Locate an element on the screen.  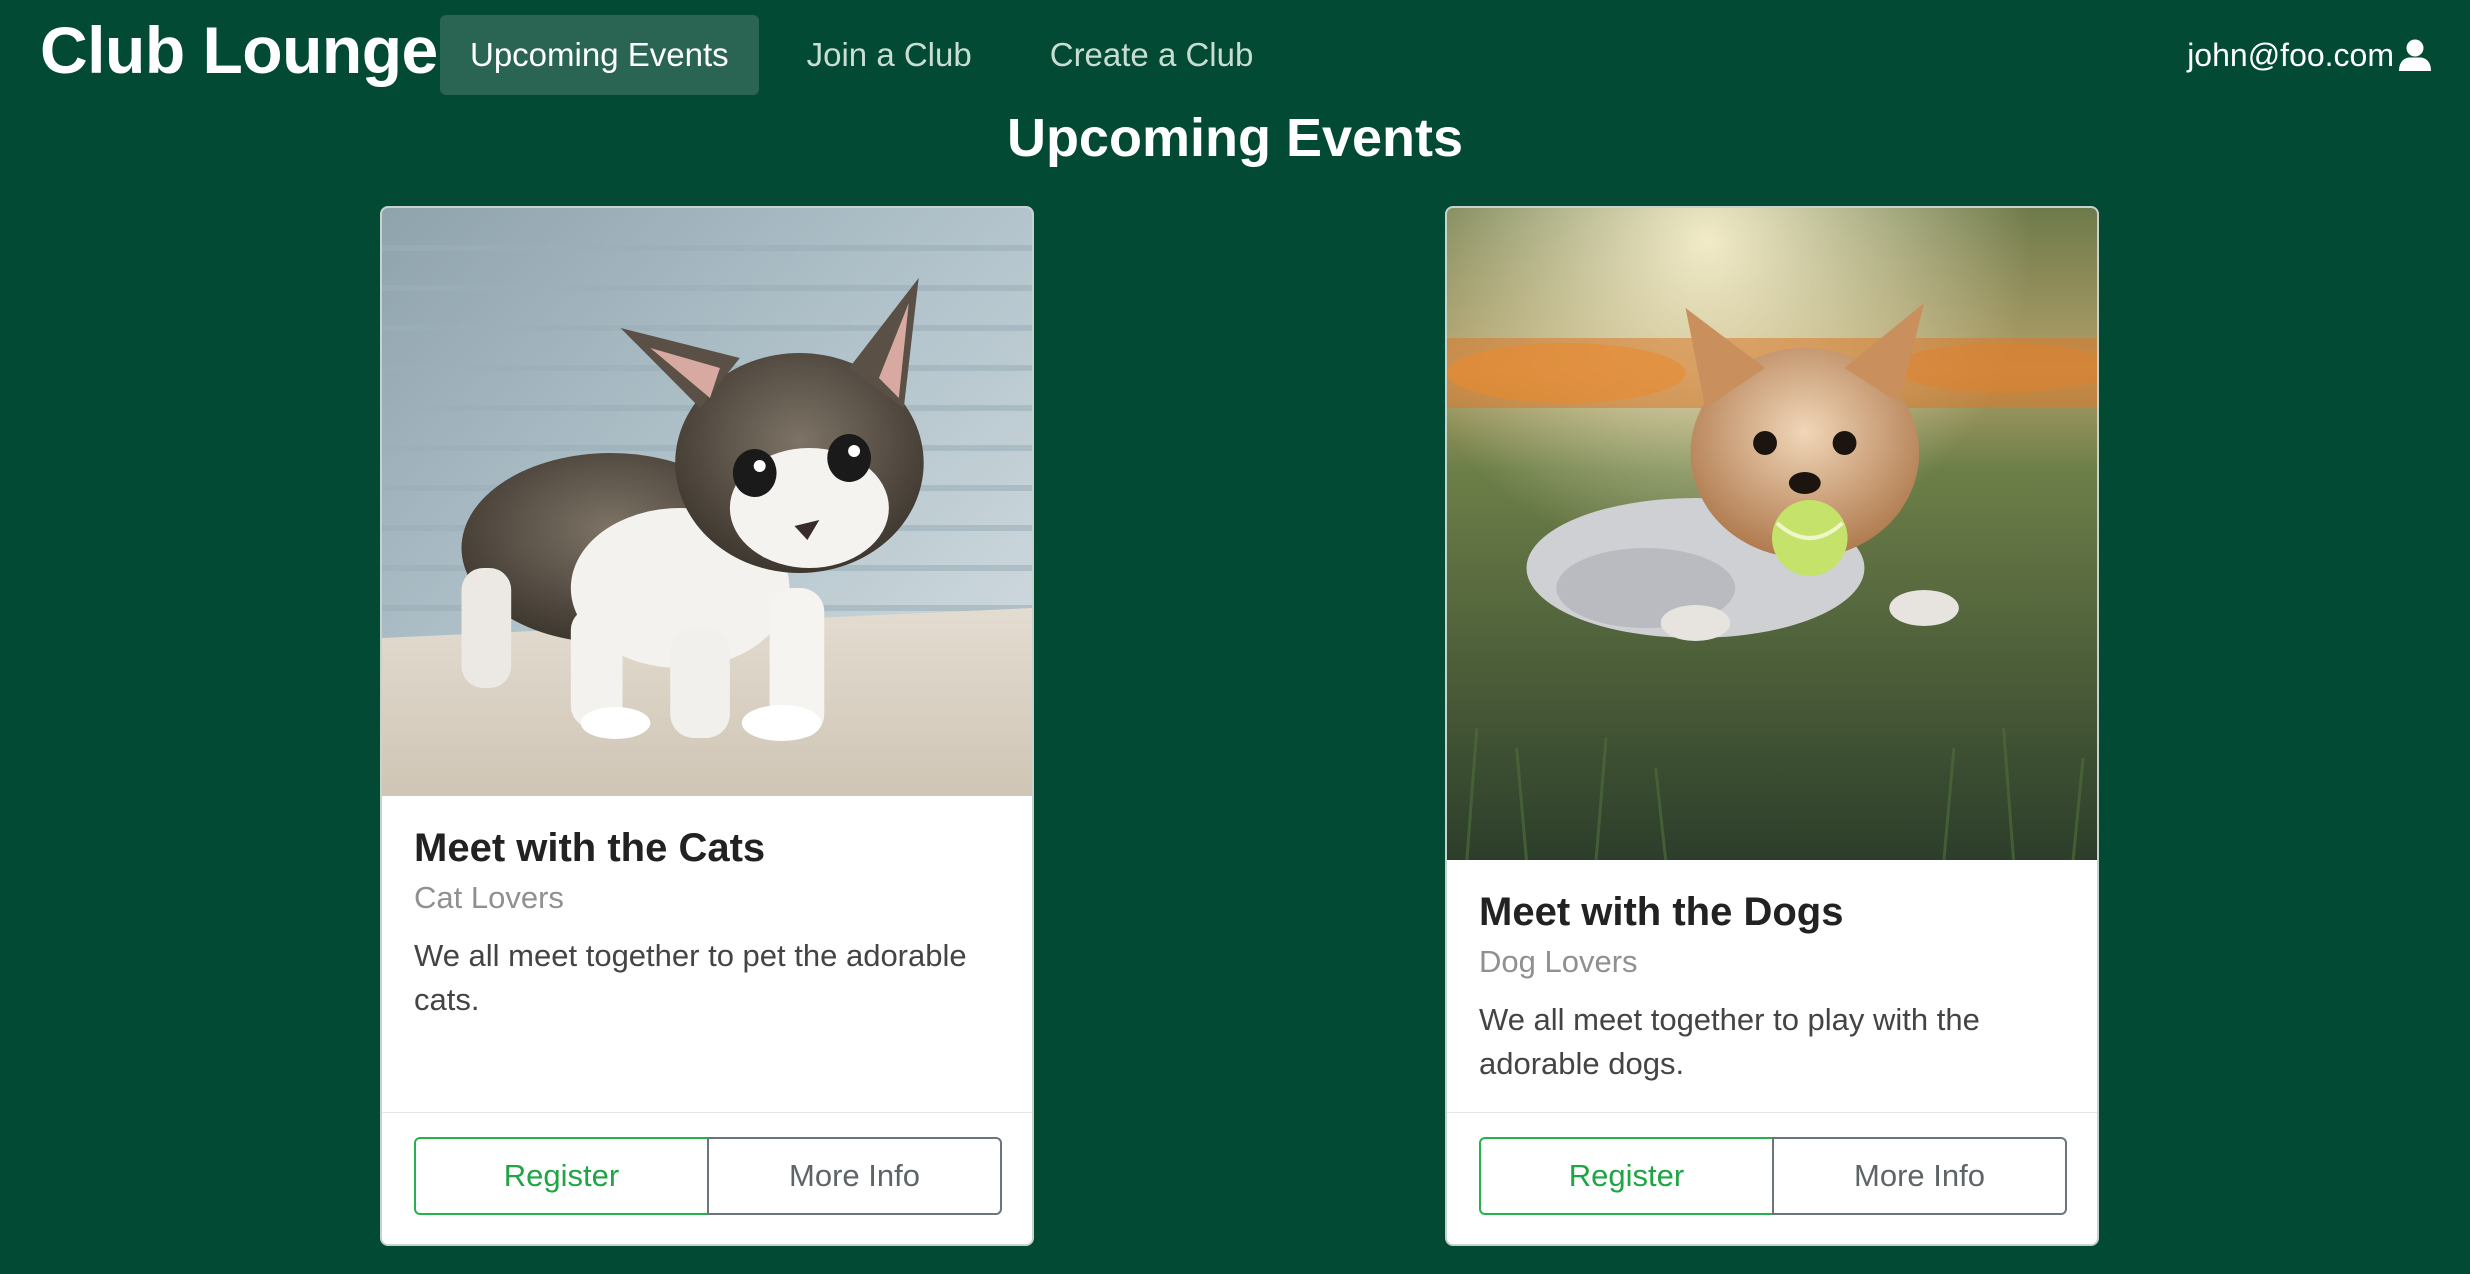
brand-logo: Club Lounge is located at coordinates (239, 50).